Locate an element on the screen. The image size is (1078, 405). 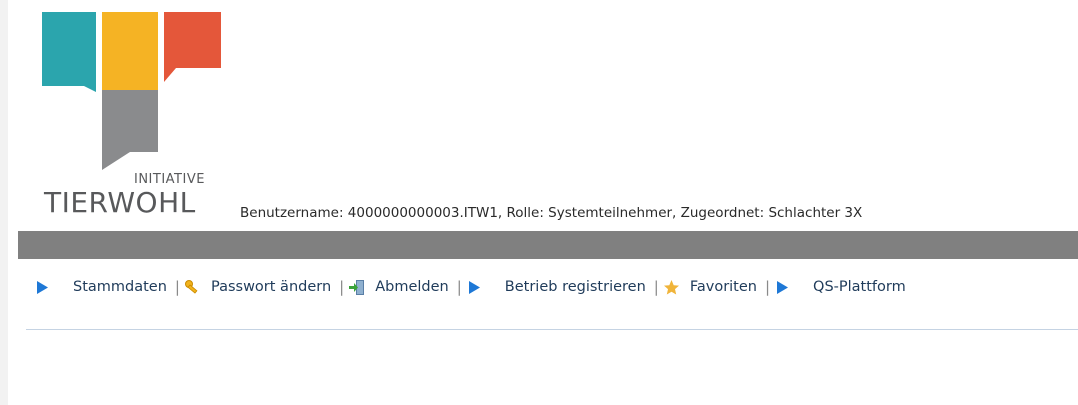
logo-tierwohl-text: TIERWOHL is located at coordinates (120, 202).